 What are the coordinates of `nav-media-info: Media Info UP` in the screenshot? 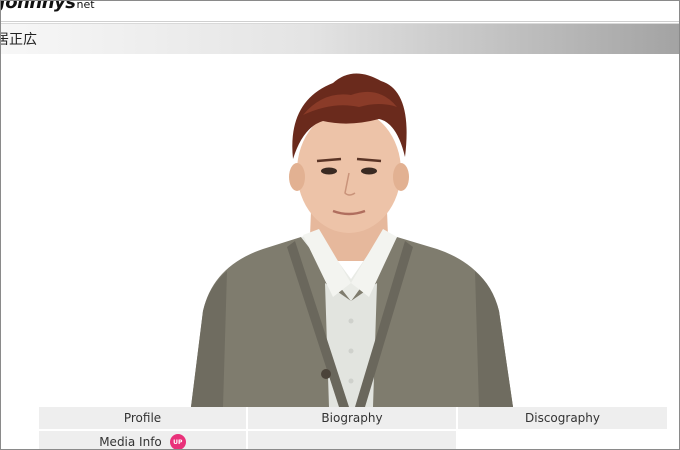 It's located at (142, 440).